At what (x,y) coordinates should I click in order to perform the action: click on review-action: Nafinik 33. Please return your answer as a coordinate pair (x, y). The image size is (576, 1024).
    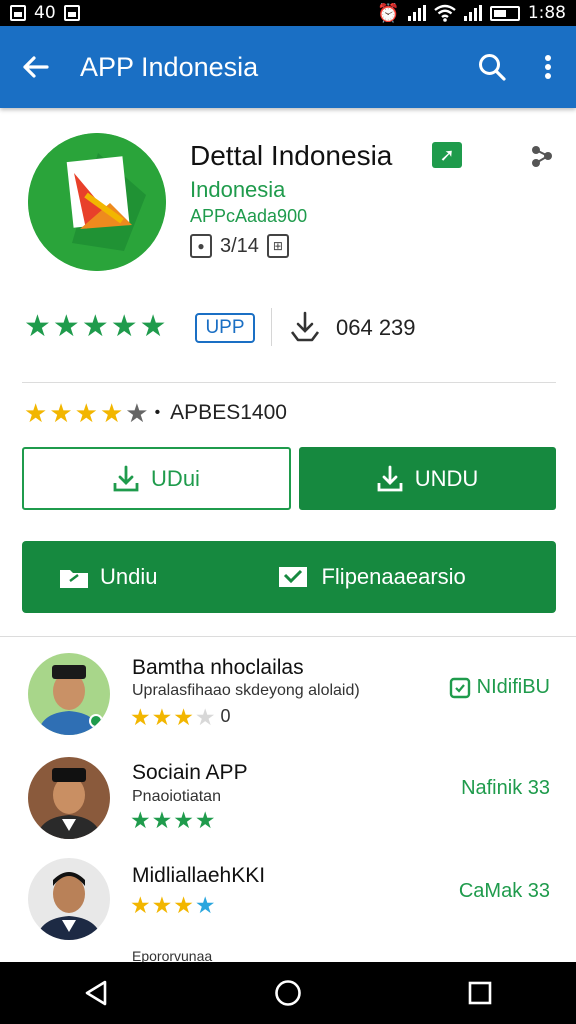
    Looking at the image, I should click on (505, 788).